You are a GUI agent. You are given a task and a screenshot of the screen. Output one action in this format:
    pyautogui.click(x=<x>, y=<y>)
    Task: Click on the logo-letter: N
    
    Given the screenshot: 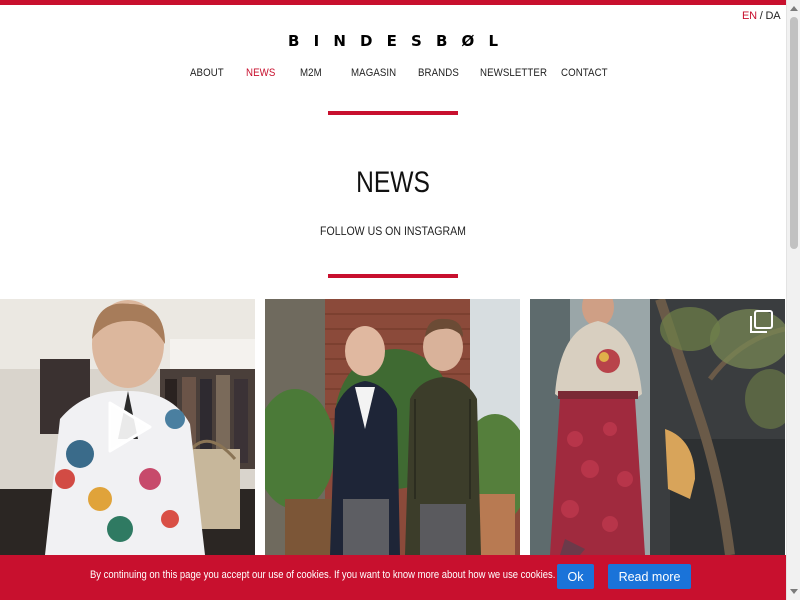 What is the action you would take?
    pyautogui.click(x=339, y=41)
    